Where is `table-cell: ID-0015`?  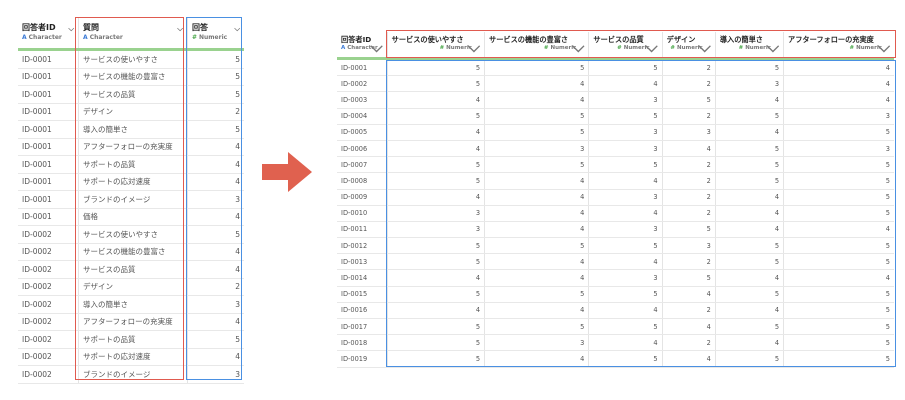 table-cell: ID-0015 is located at coordinates (362, 294).